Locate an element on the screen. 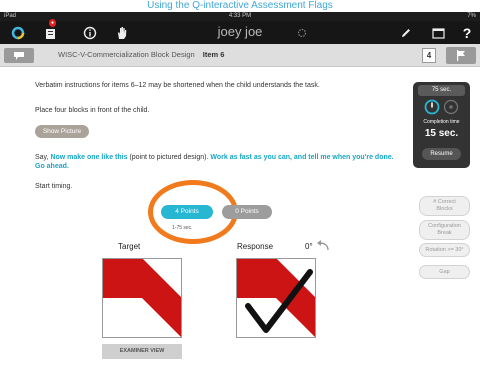 Image resolution: width=480 pixels, height=369 pixels. score-4-points-button: 4 Points is located at coordinates (187, 212).